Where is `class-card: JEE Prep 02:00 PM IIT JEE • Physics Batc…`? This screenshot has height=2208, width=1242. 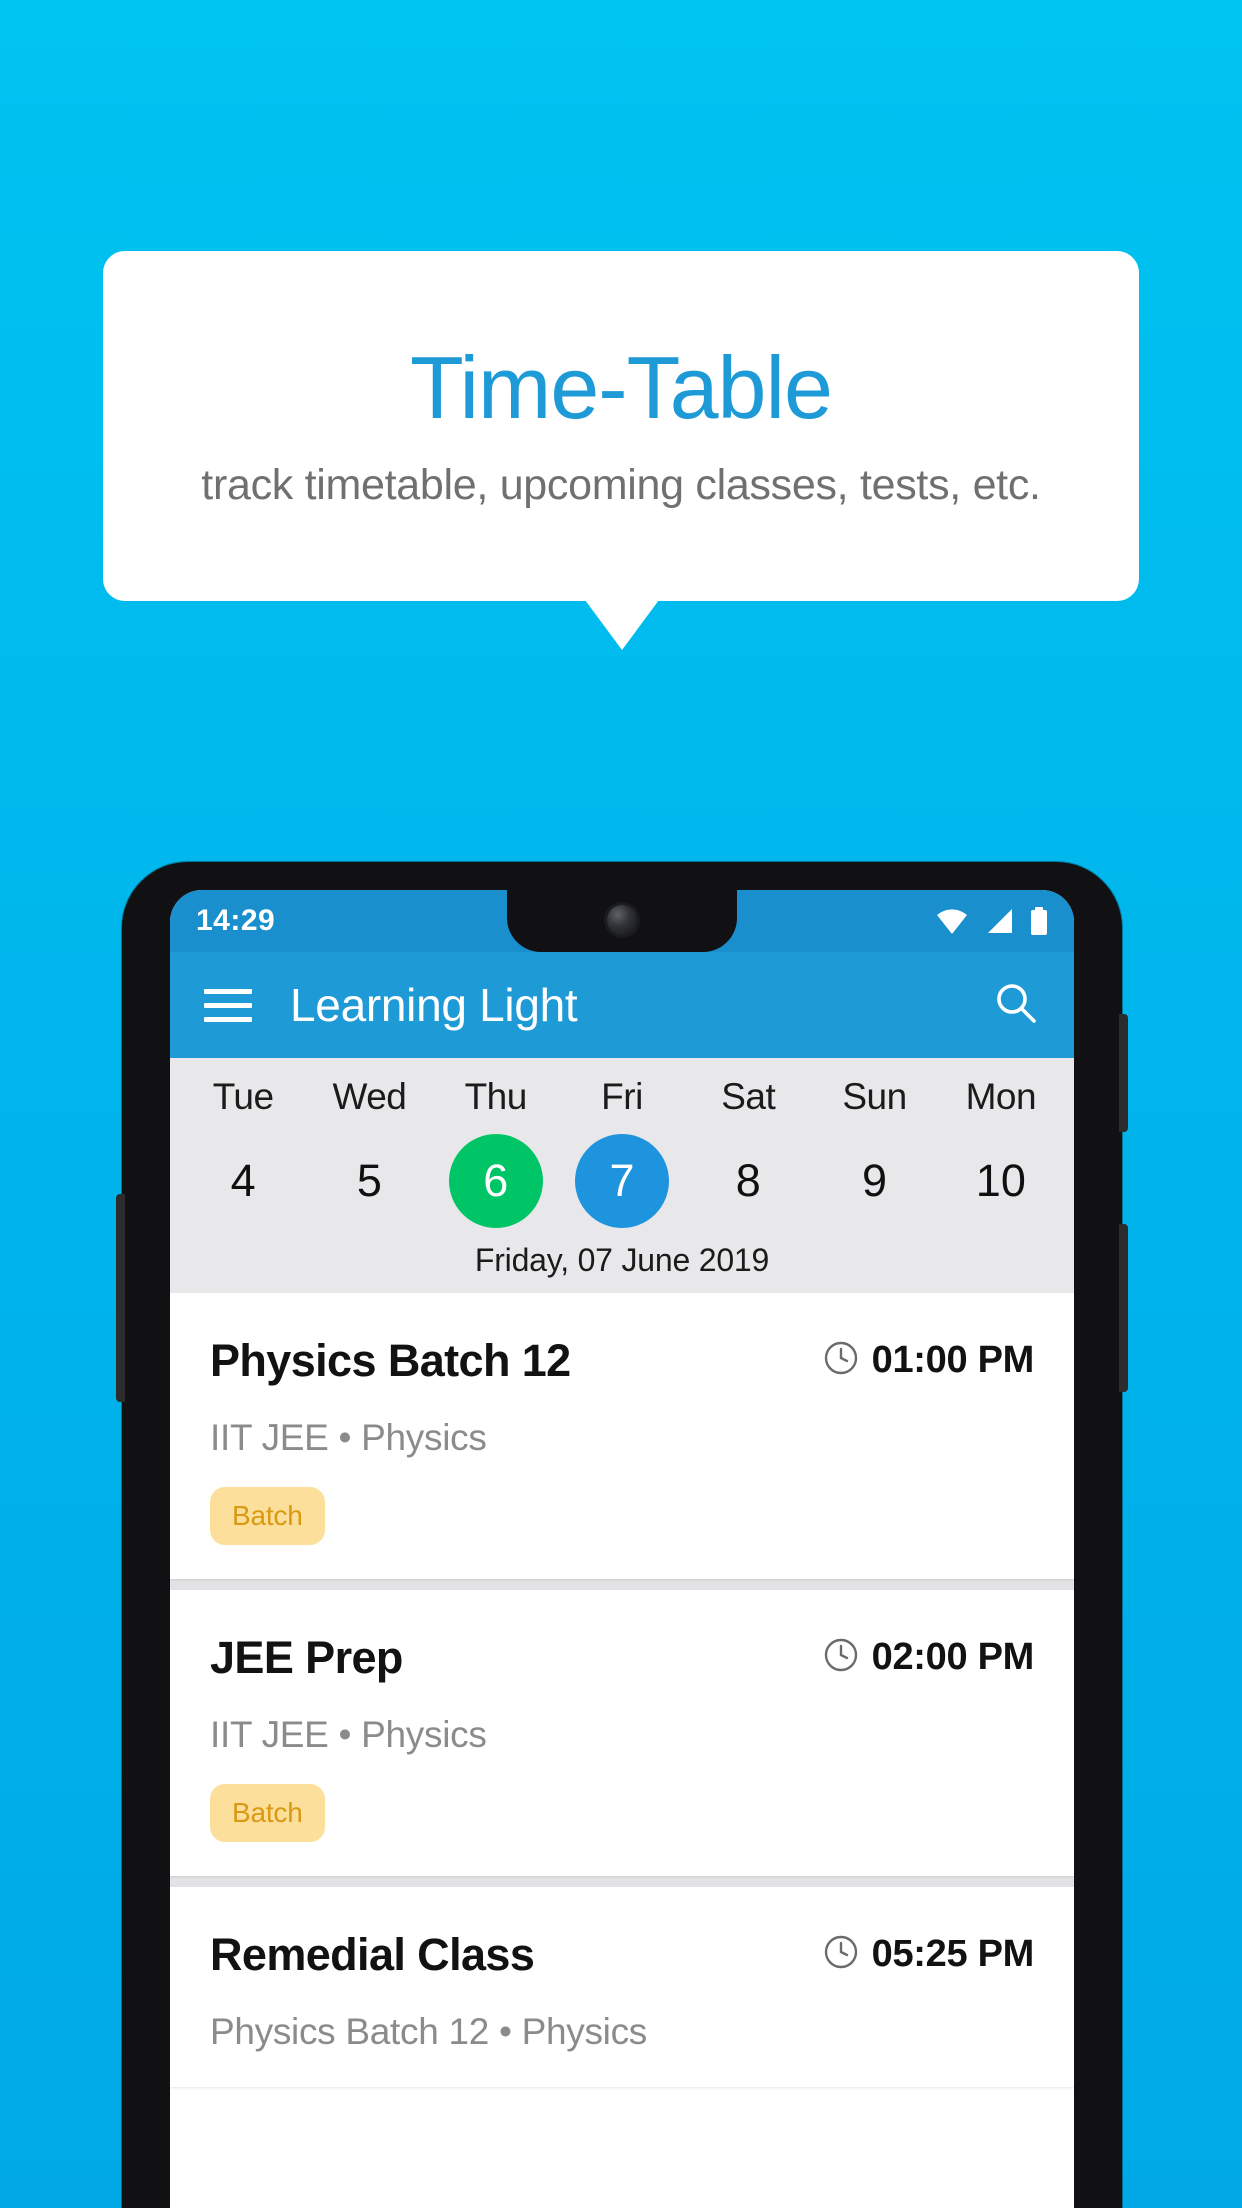
class-card: JEE Prep 02:00 PM IIT JEE • Physics Batc… is located at coordinates (622, 1733).